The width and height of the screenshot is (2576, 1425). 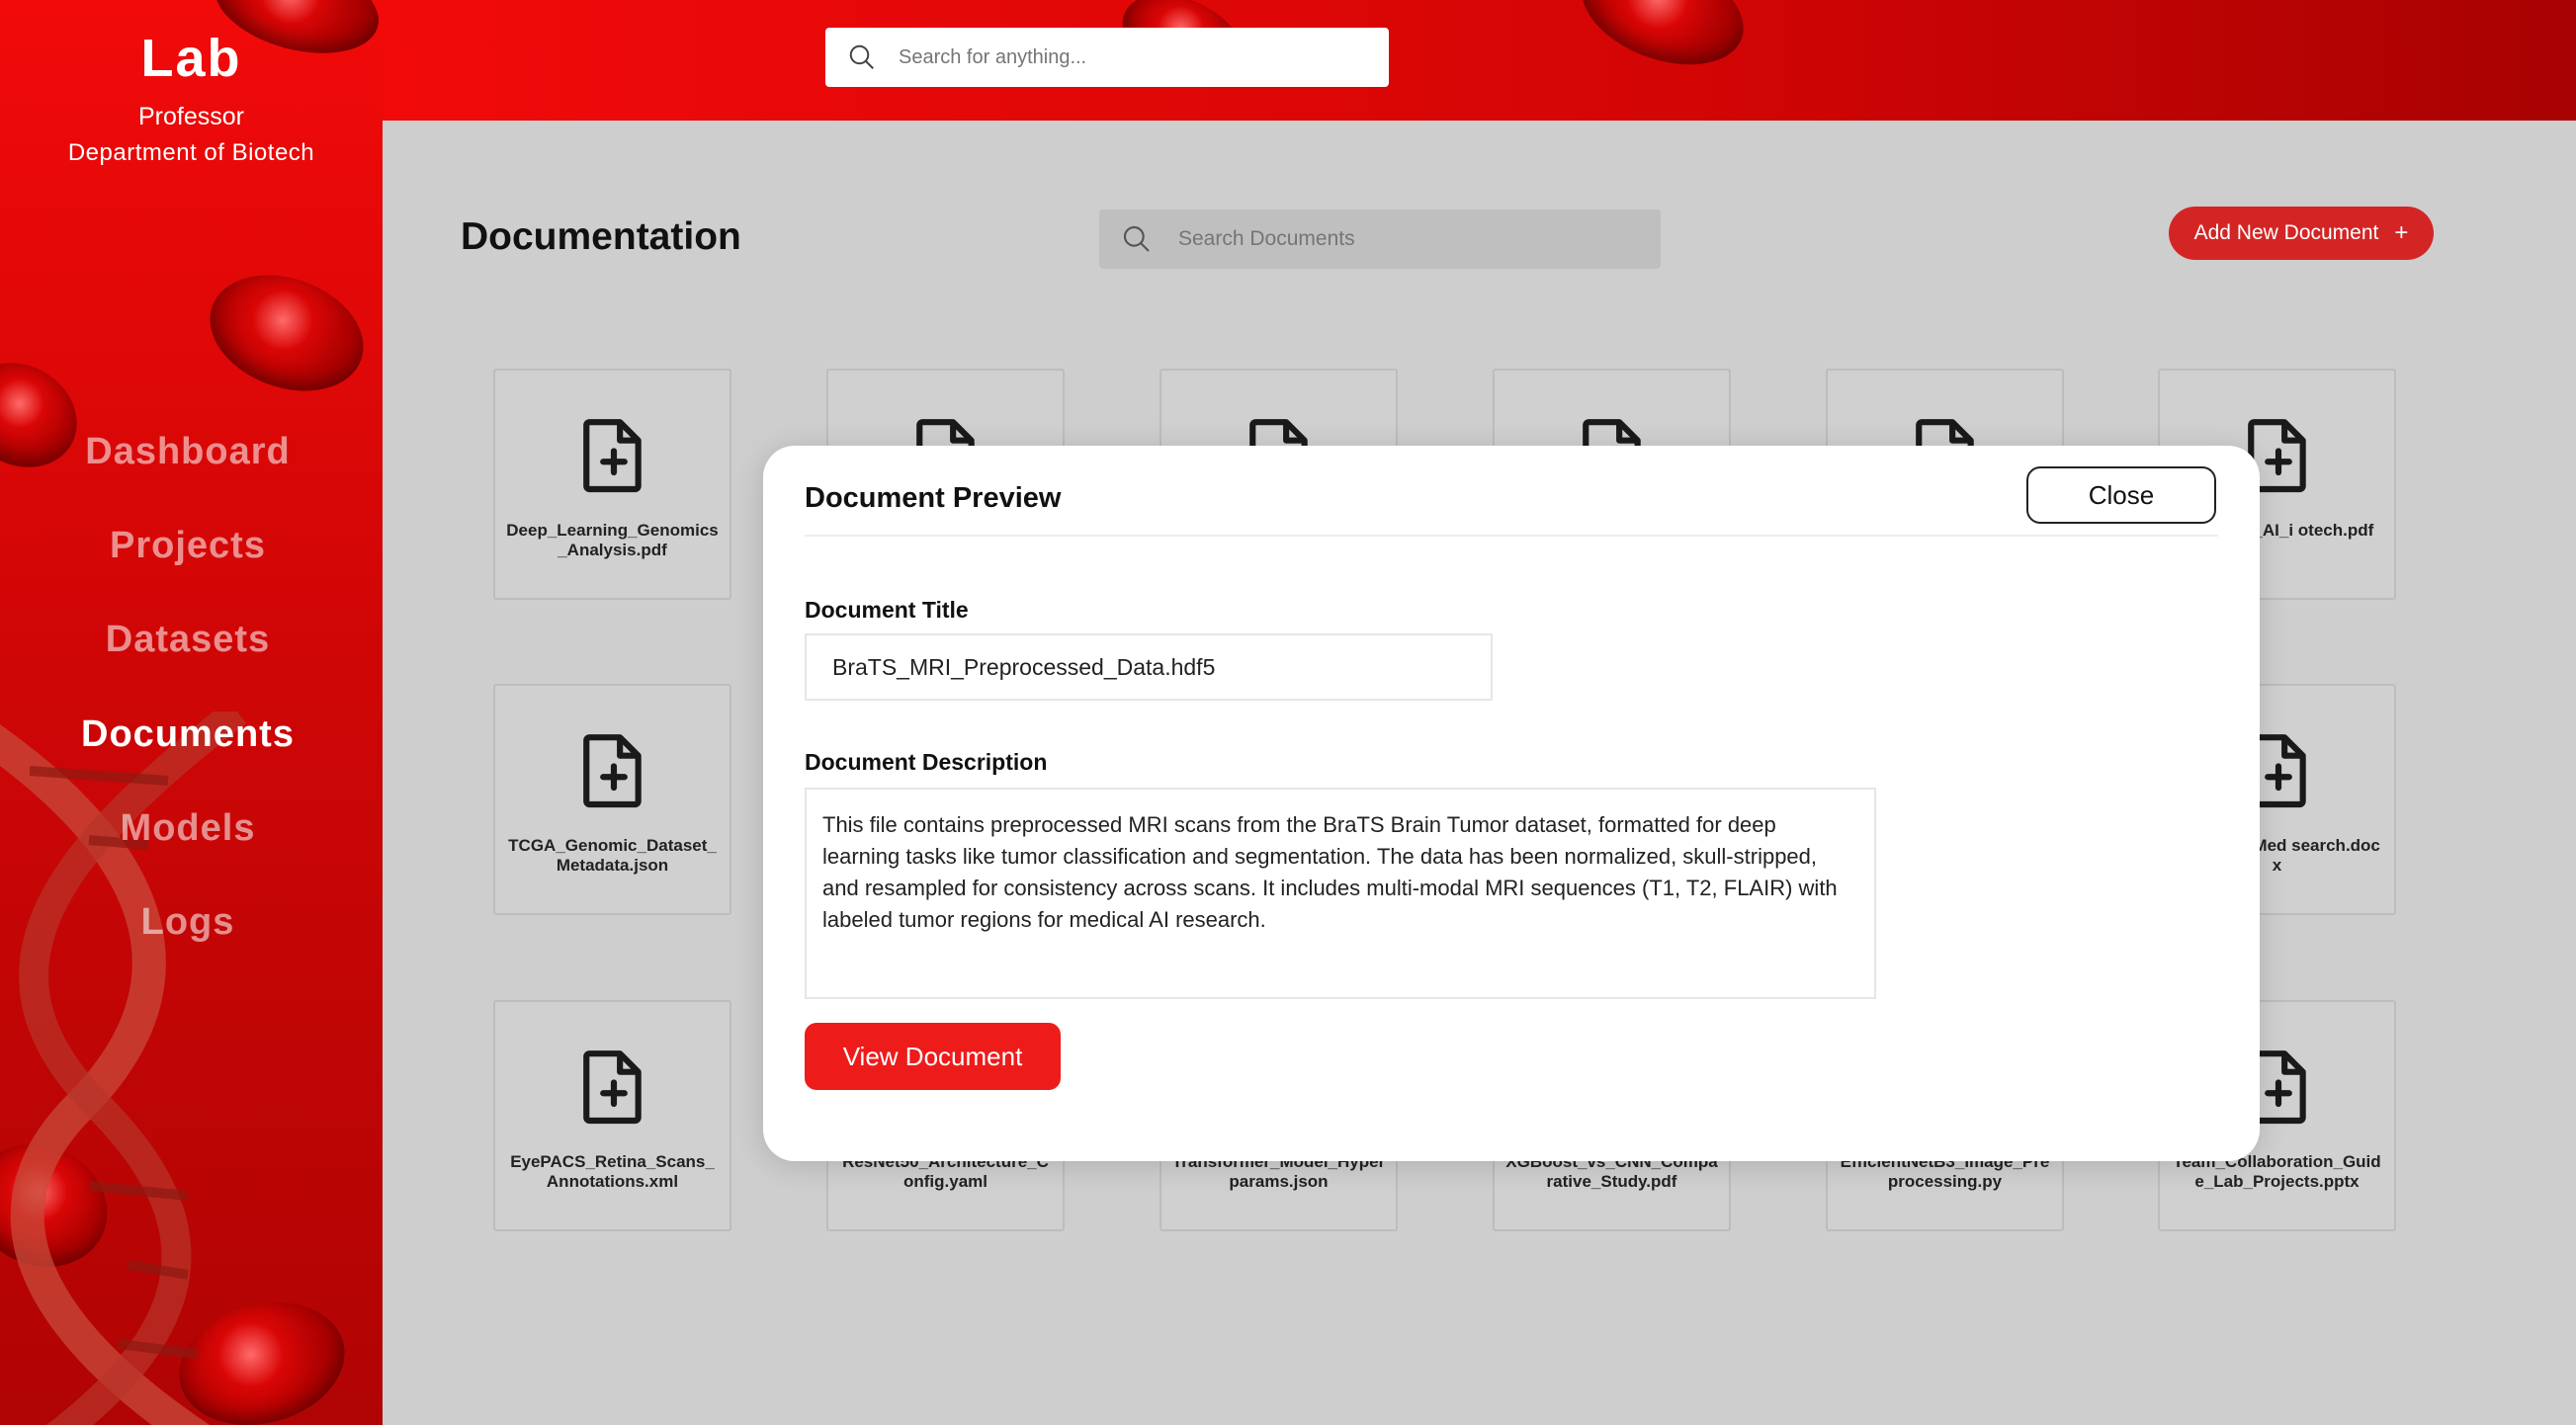 I want to click on user-role: Professor, so click(x=191, y=116).